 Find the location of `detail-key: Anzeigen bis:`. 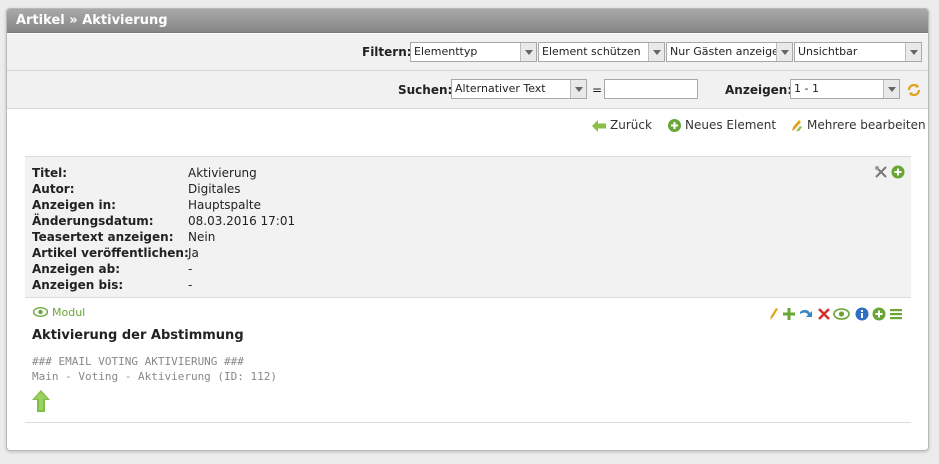

detail-key: Anzeigen bis: is located at coordinates (78, 285).